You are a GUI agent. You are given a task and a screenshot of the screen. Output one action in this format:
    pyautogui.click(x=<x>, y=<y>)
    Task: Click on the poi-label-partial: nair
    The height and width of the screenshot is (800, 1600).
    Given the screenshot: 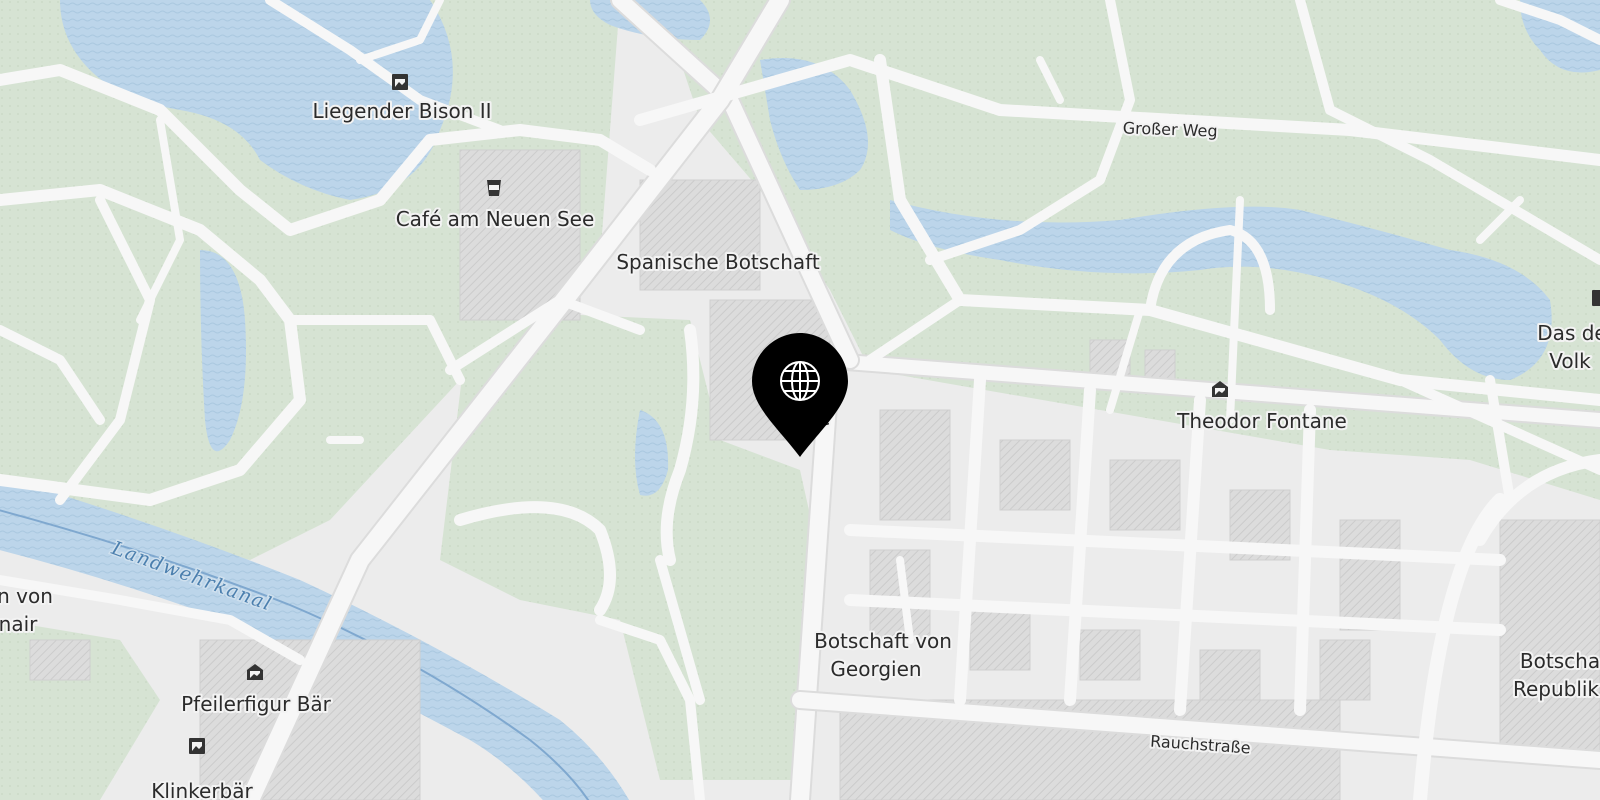 What is the action you would take?
    pyautogui.click(x=19, y=624)
    